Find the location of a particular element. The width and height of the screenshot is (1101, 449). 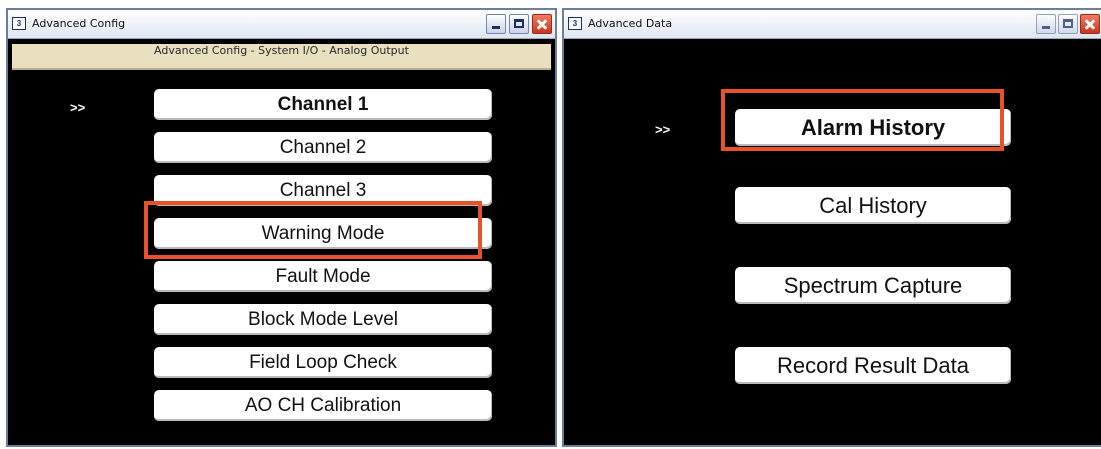

menu-item-field-loop-check: Field Loop Check is located at coordinates (323, 362).